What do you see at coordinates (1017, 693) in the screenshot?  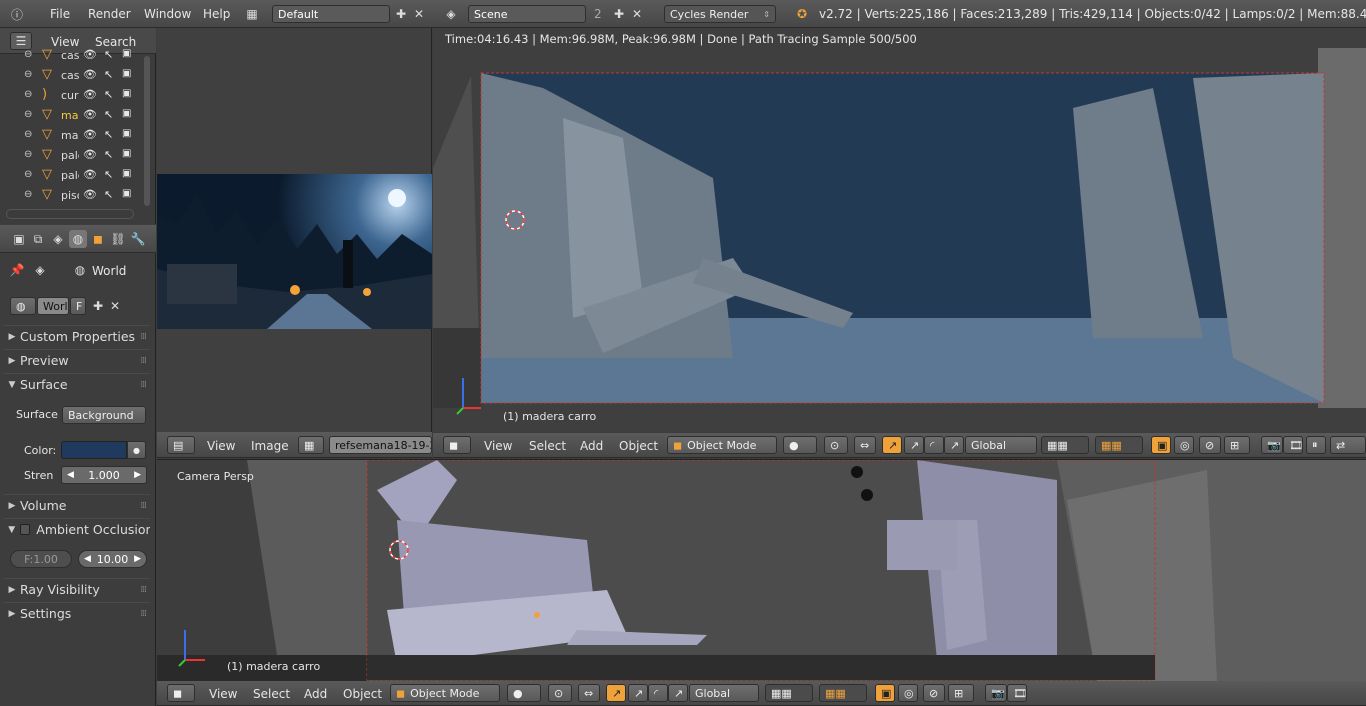 I see `viewport-anim-render-button: 🎞` at bounding box center [1017, 693].